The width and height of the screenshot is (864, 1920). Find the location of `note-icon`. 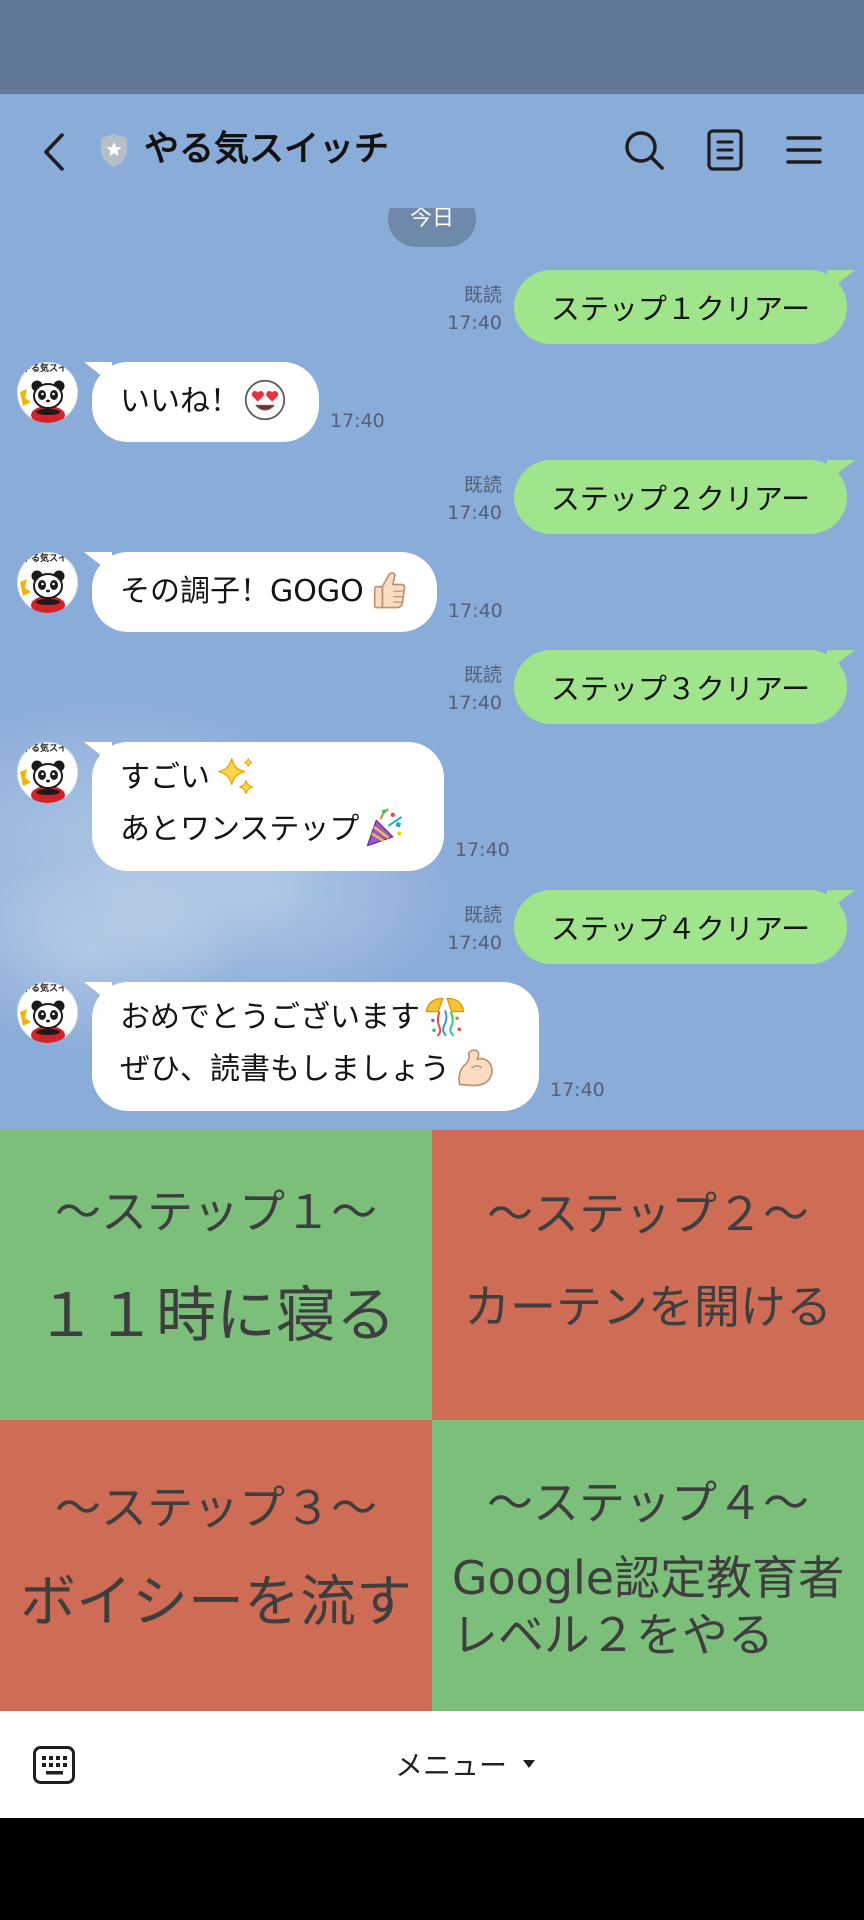

note-icon is located at coordinates (725, 150).